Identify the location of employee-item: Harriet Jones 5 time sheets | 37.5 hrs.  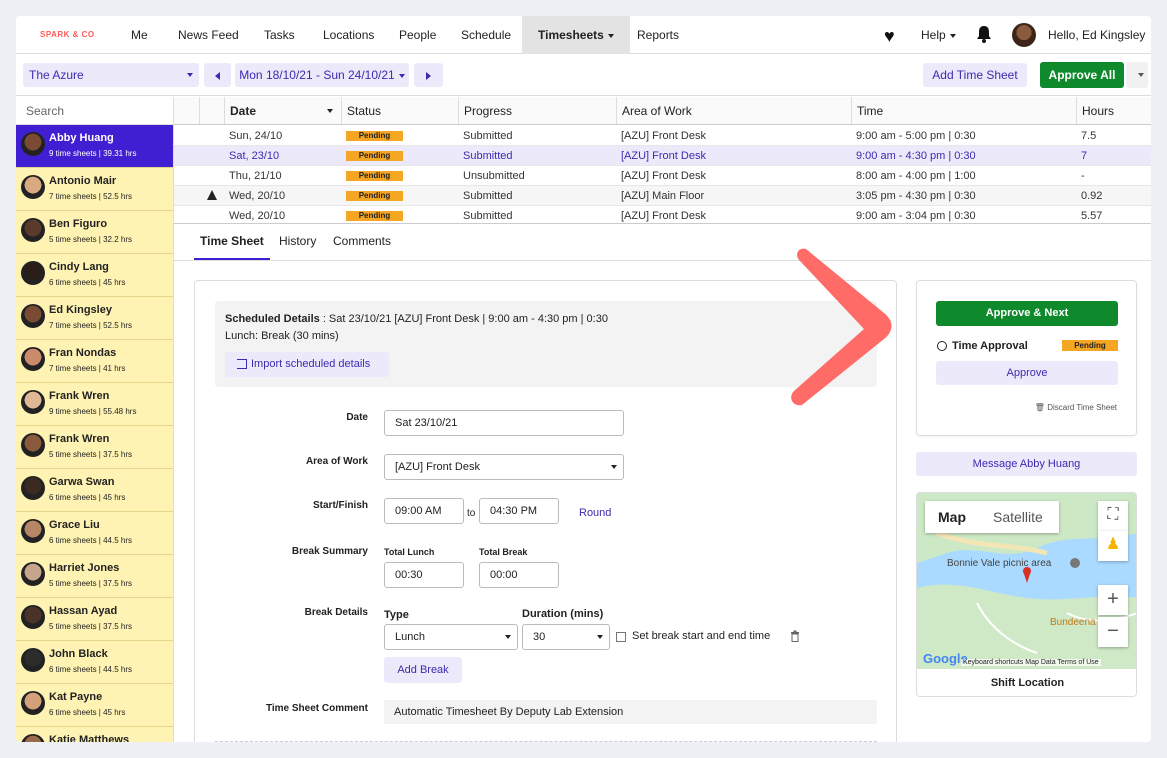
(94, 576).